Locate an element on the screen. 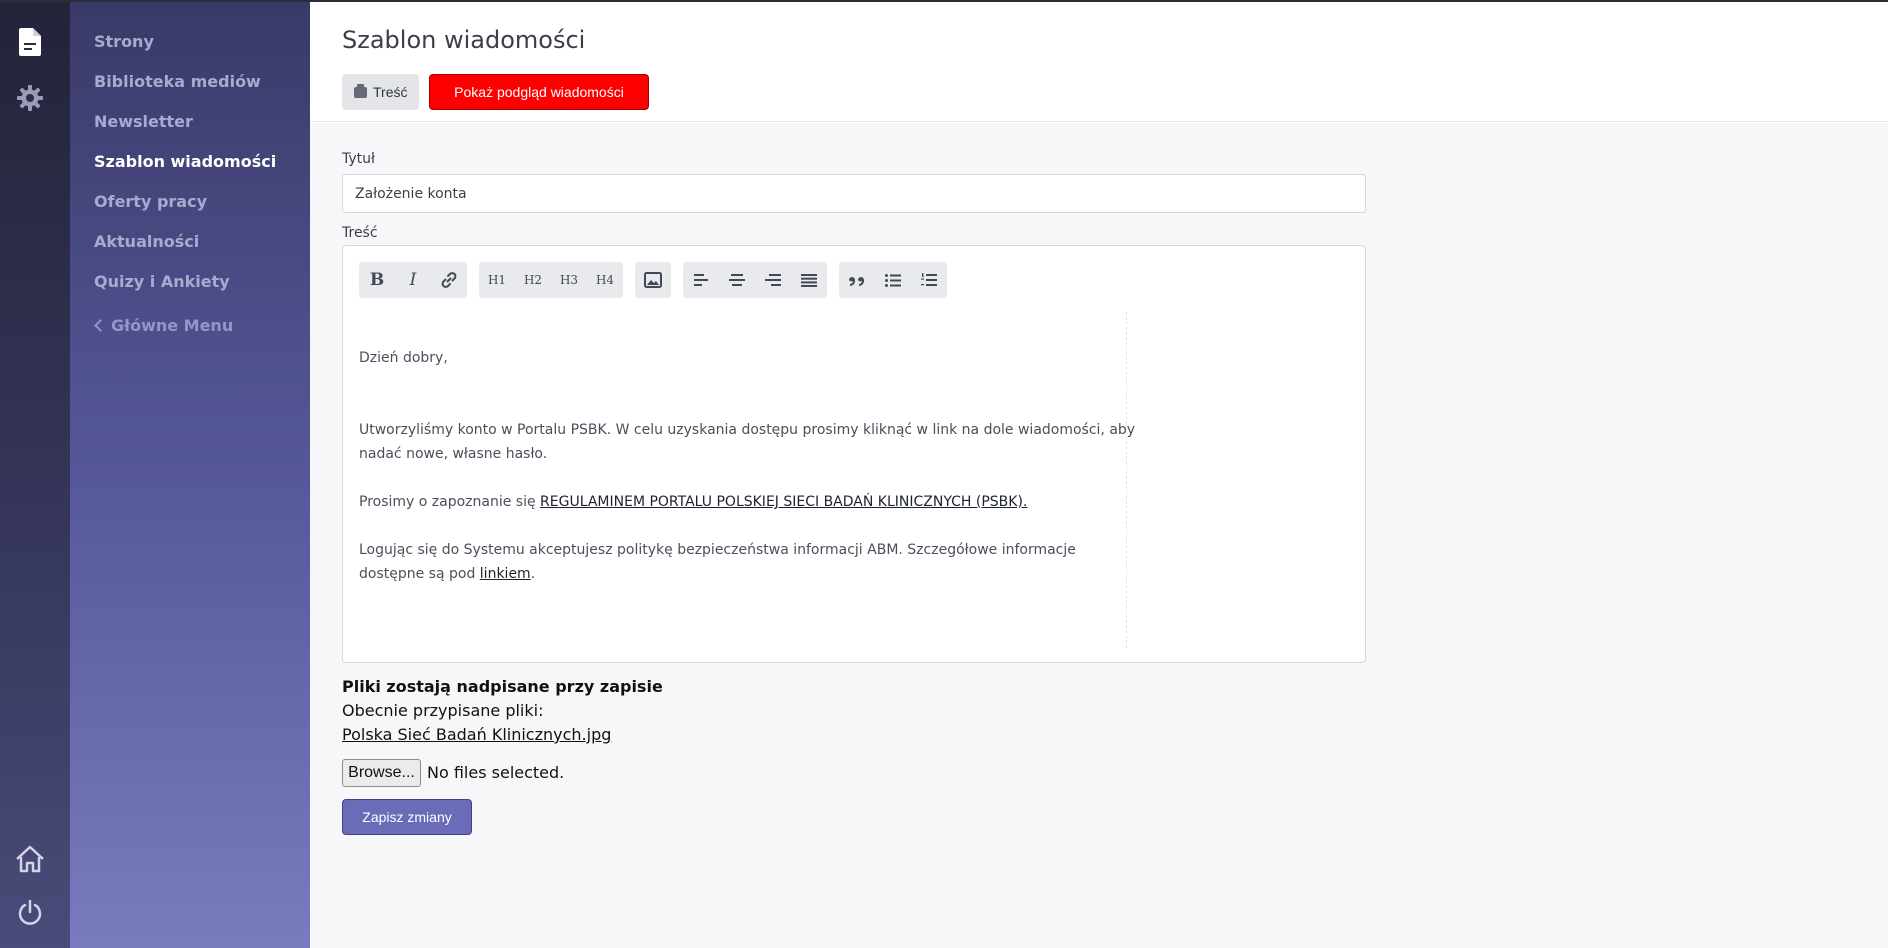 Image resolution: width=1888 pixels, height=948 pixels. link-icon is located at coordinates (449, 280).